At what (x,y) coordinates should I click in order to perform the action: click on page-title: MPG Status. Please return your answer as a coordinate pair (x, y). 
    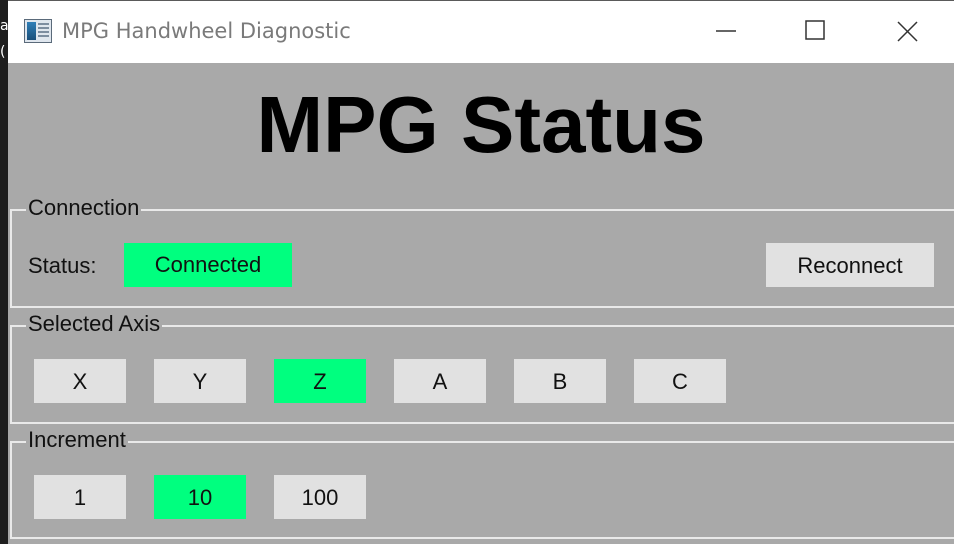
    Looking at the image, I should click on (481, 124).